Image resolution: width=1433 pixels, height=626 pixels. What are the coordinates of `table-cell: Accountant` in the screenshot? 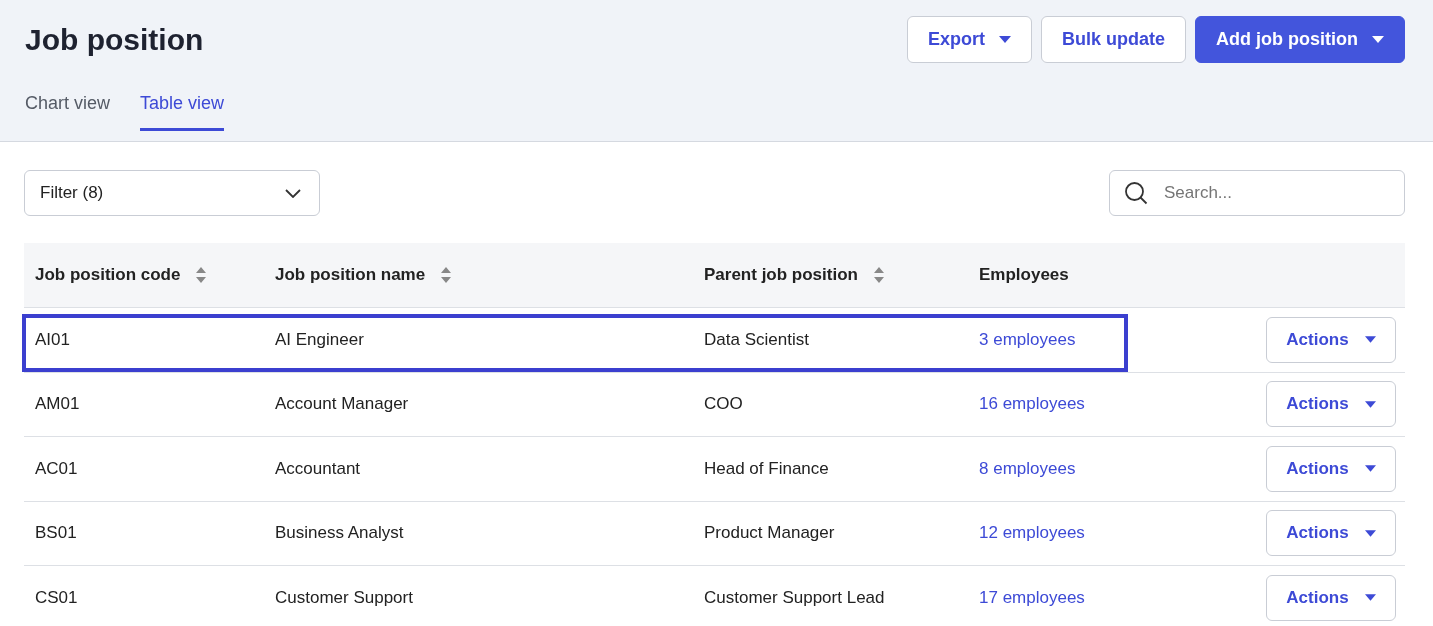 It's located at (318, 468).